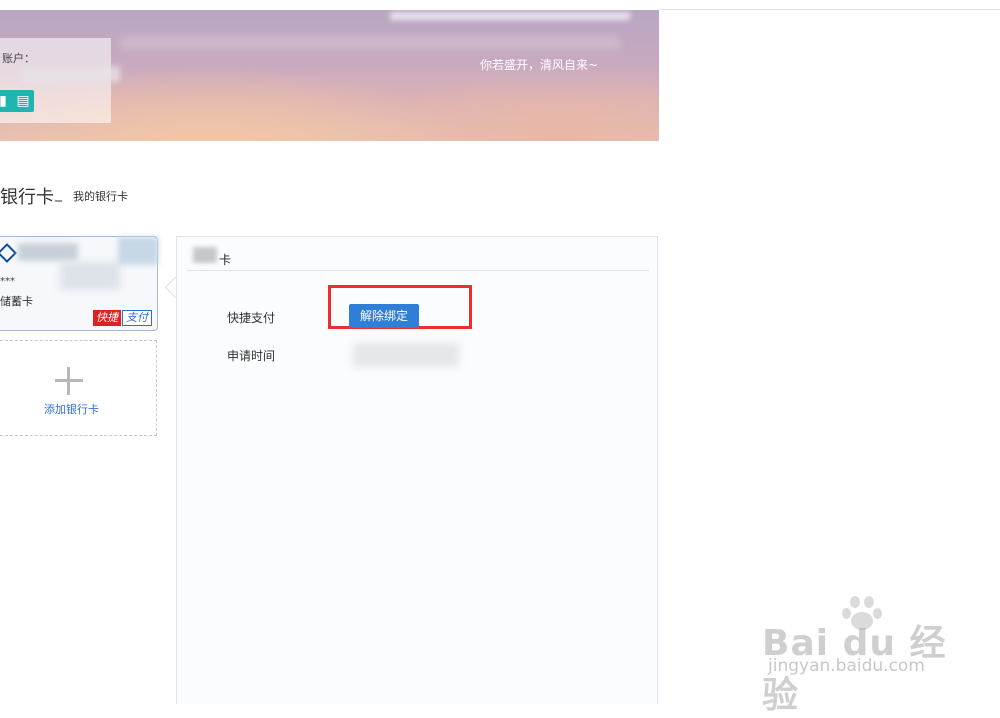 This screenshot has width=1000, height=718. Describe the element at coordinates (406, 355) in the screenshot. I see `redacted-apply-time` at that location.